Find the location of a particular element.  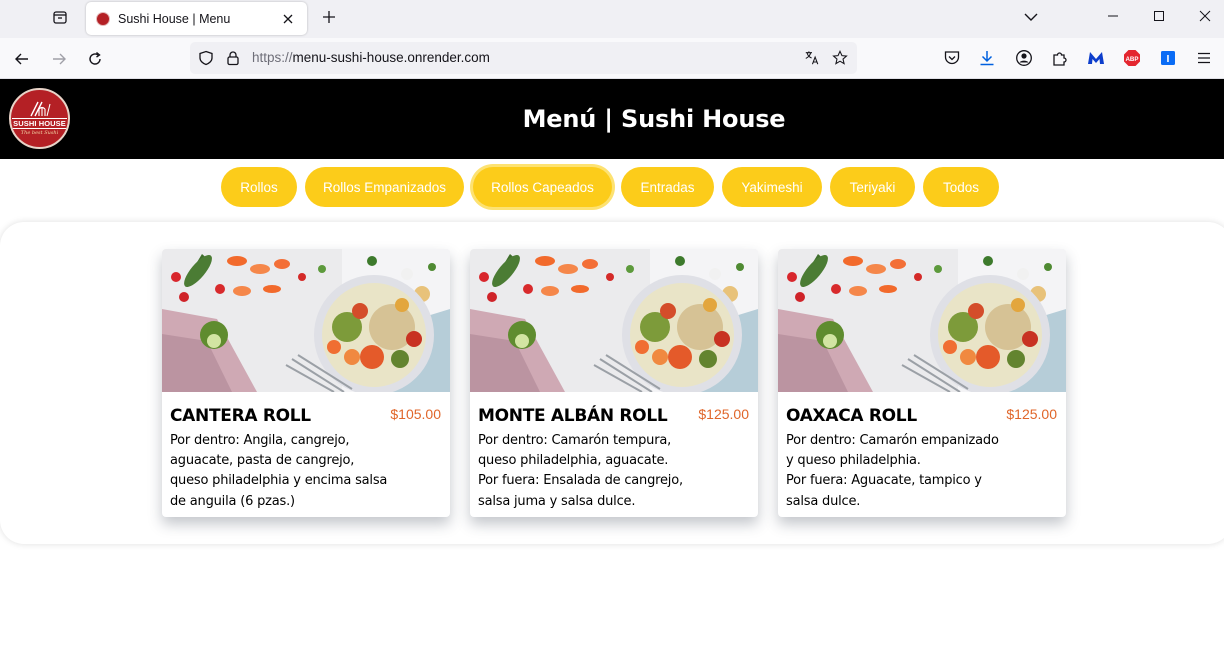

sushi-house-favicon-icon is located at coordinates (103, 18).